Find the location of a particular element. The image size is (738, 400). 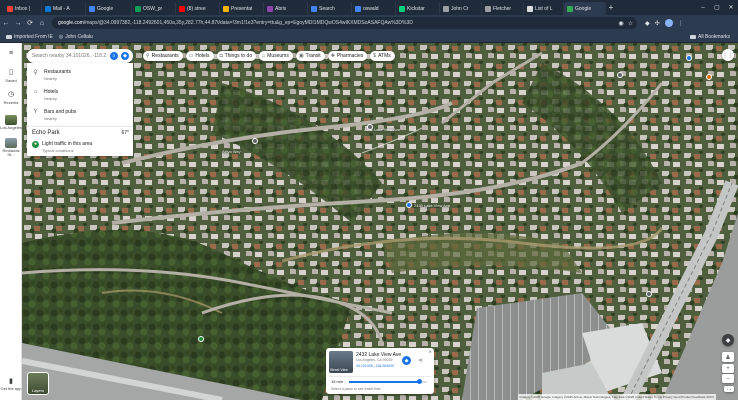

recents-button: ◷ Recents is located at coordinates (11, 97).